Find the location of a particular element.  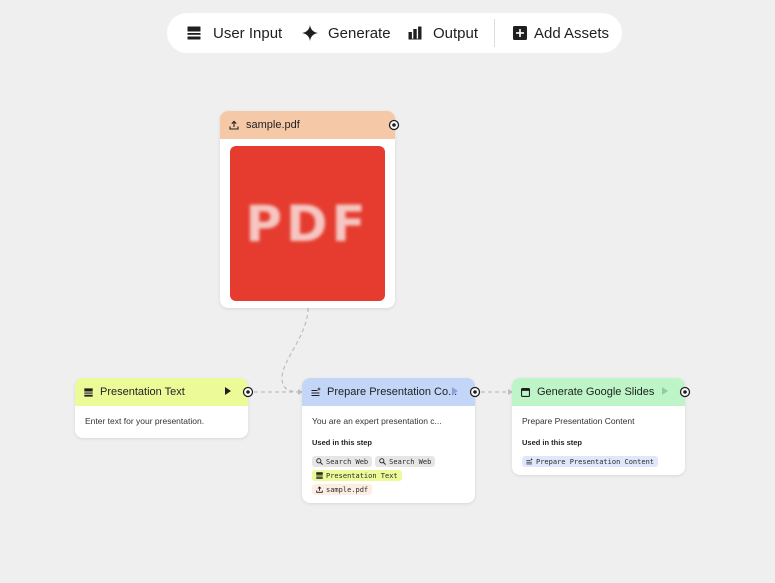

asset-chip-prepare-presentation-content: Prepare Presentation Content is located at coordinates (590, 461).